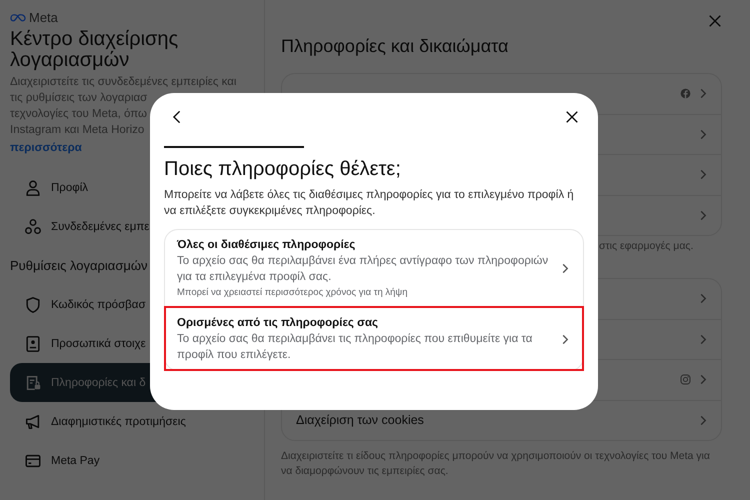  What do you see at coordinates (278, 323) in the screenshot?
I see `option-title: Ορισμένες από τις πληροφορίες σας` at bounding box center [278, 323].